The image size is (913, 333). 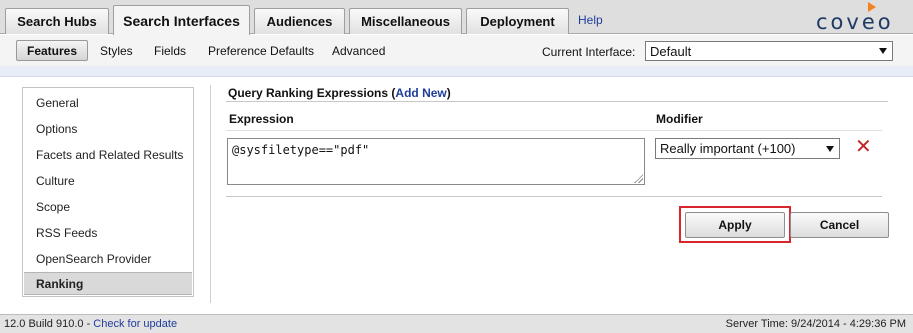 I want to click on modifier-select: Really important (+100), so click(x=747, y=148).